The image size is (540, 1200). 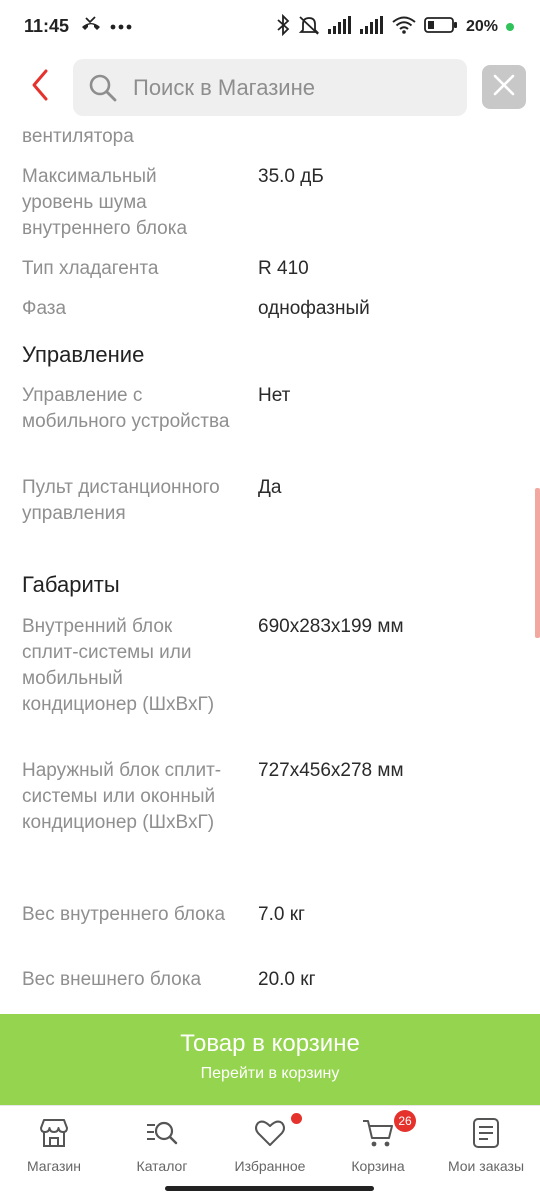 I want to click on nav-label: Мои заказы, so click(x=486, y=1166).